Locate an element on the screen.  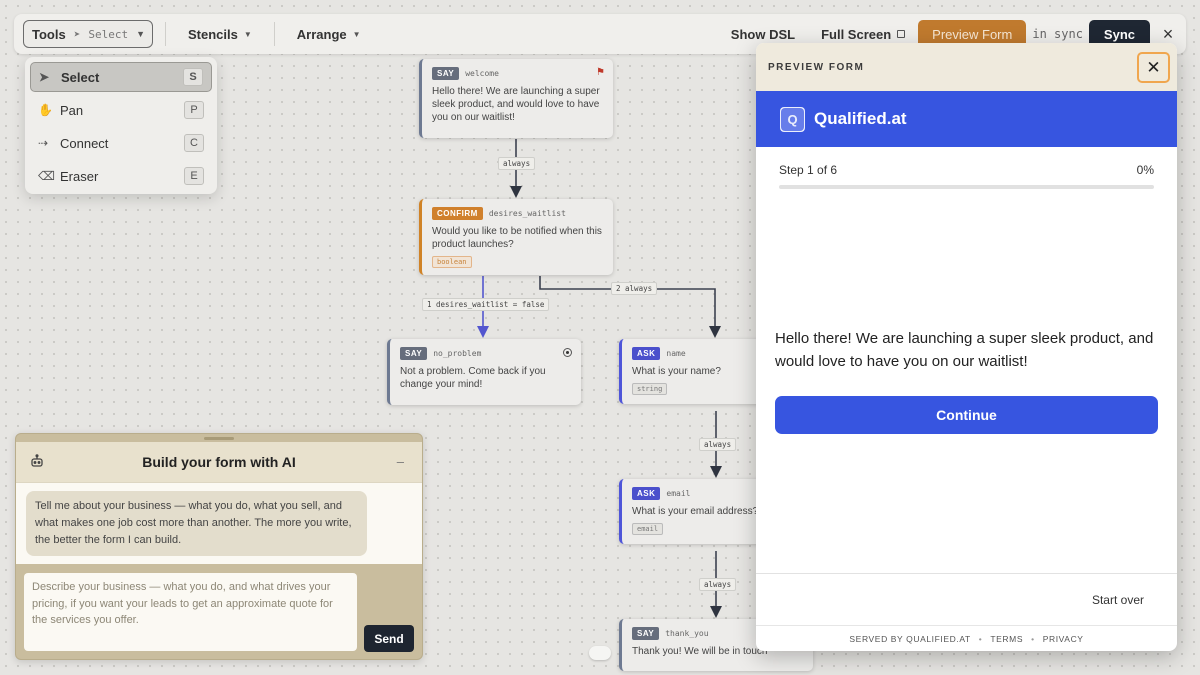
terms-link: TERMS is located at coordinates (1006, 639).